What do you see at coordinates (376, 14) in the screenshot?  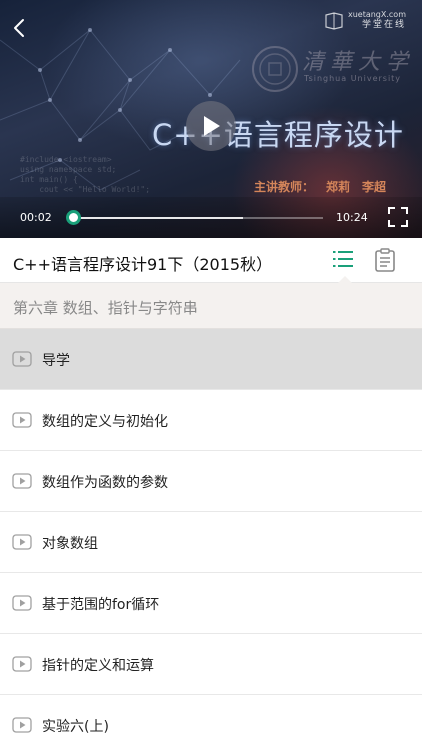 I see `brand-url: xuetangX.com` at bounding box center [376, 14].